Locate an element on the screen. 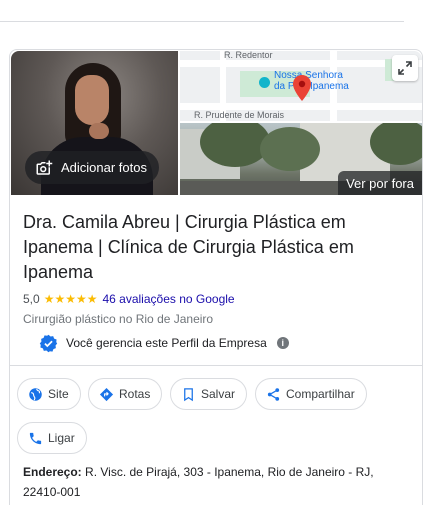 Image resolution: width=425 pixels, height=505 pixels. info-icon: i is located at coordinates (282, 343).